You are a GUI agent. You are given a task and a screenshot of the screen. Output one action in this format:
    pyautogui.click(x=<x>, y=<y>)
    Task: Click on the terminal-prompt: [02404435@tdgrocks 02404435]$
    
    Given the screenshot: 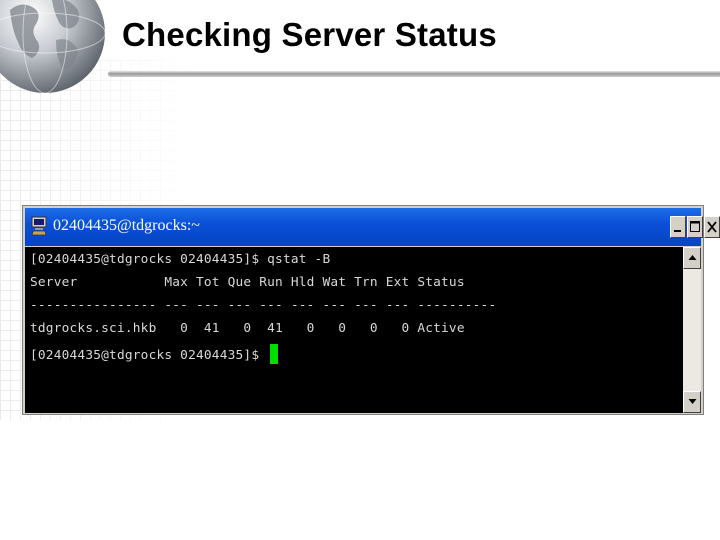 What is the action you would take?
    pyautogui.click(x=149, y=355)
    